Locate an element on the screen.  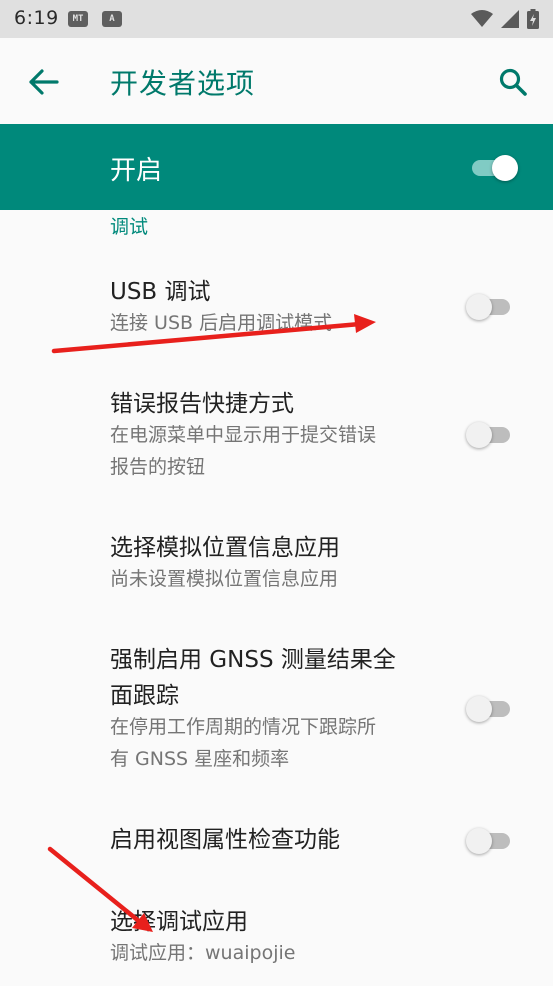
cell-signal-icon is located at coordinates (510, 19).